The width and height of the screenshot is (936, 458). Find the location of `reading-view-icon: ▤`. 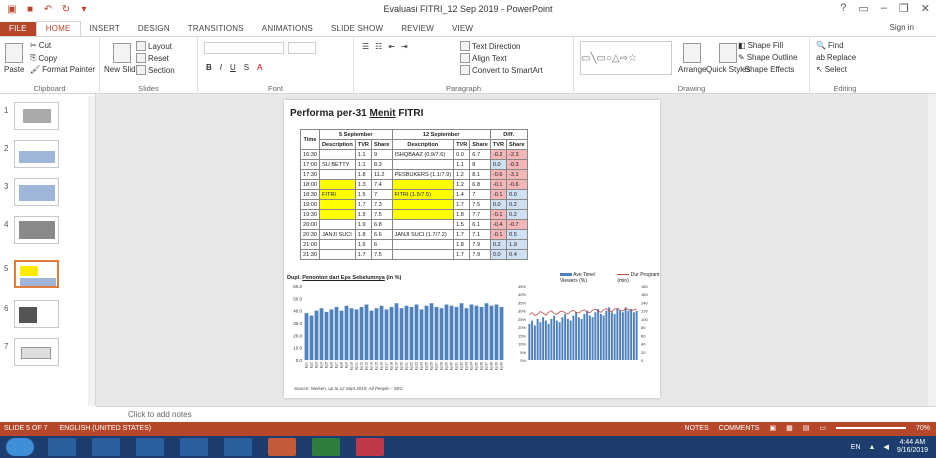

reading-view-icon: ▤ is located at coordinates (806, 428).